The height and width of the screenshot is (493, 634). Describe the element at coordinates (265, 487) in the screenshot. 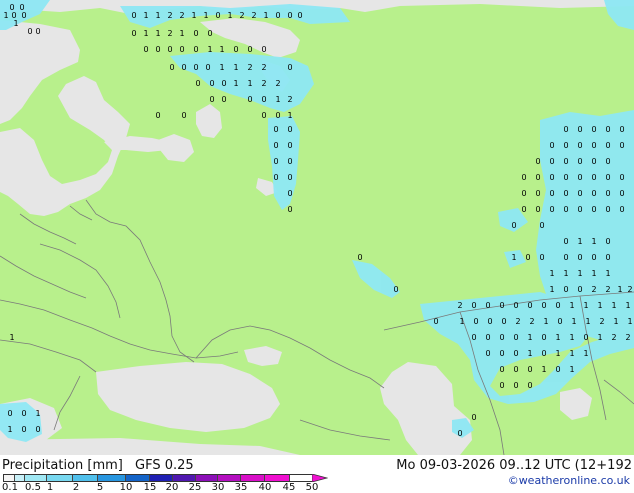

I see `color-scale-tick: 40` at that location.